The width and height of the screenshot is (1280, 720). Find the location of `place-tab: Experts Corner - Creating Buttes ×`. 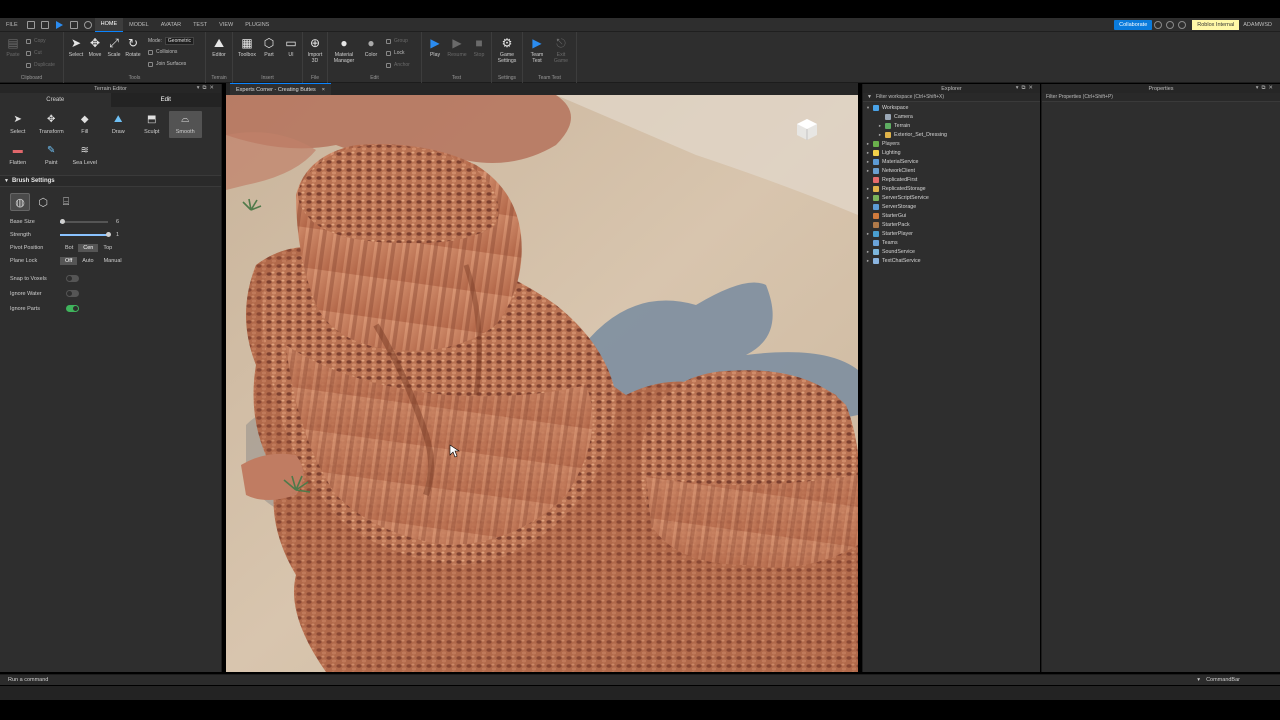

place-tab: Experts Corner - Creating Buttes × is located at coordinates (281, 89).